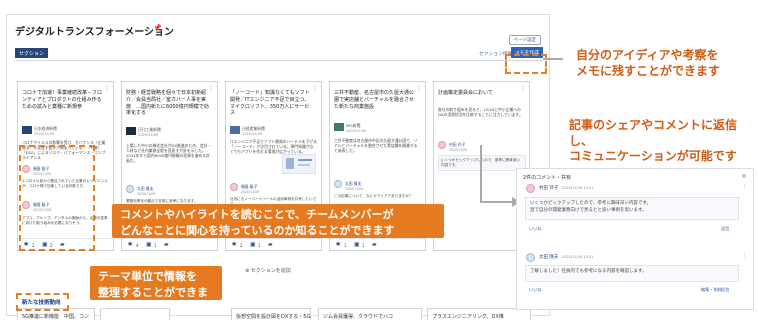 The image size is (758, 320). What do you see at coordinates (32, 53) in the screenshot?
I see `tab-section: セクション` at bounding box center [32, 53].